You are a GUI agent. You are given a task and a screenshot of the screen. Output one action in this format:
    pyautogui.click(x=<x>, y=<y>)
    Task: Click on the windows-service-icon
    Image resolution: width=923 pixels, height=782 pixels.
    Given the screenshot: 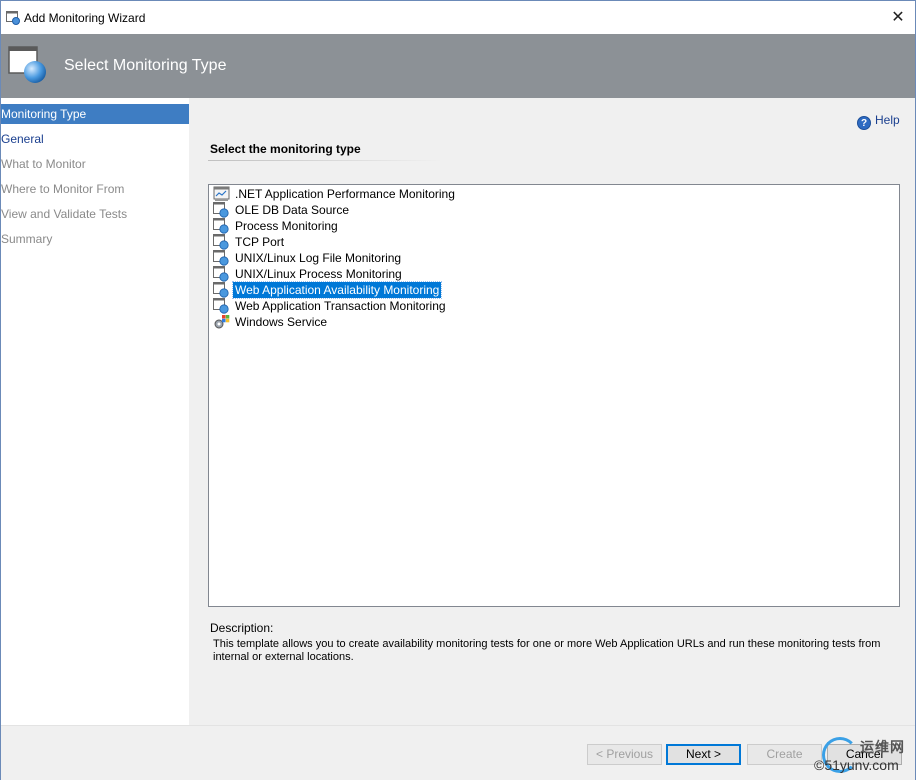 What is the action you would take?
    pyautogui.click(x=222, y=322)
    